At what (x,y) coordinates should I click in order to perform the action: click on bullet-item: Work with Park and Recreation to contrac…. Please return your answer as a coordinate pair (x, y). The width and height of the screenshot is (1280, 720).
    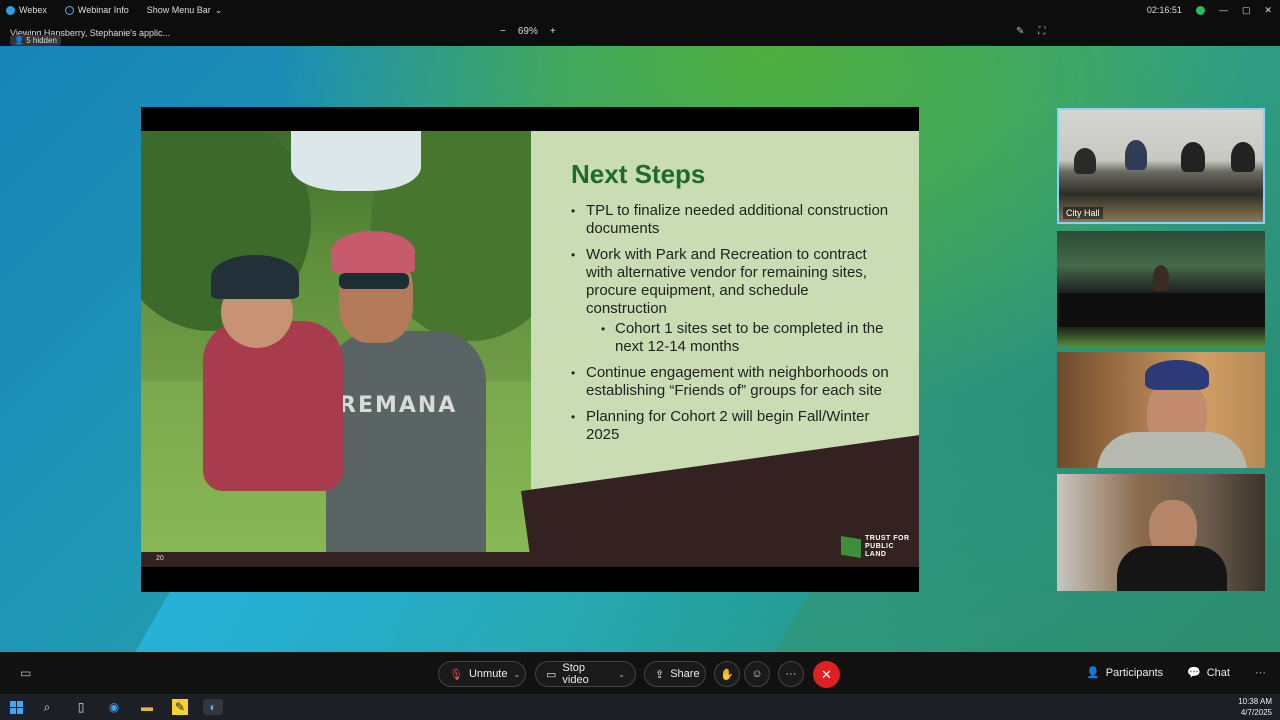
    Looking at the image, I should click on (731, 282).